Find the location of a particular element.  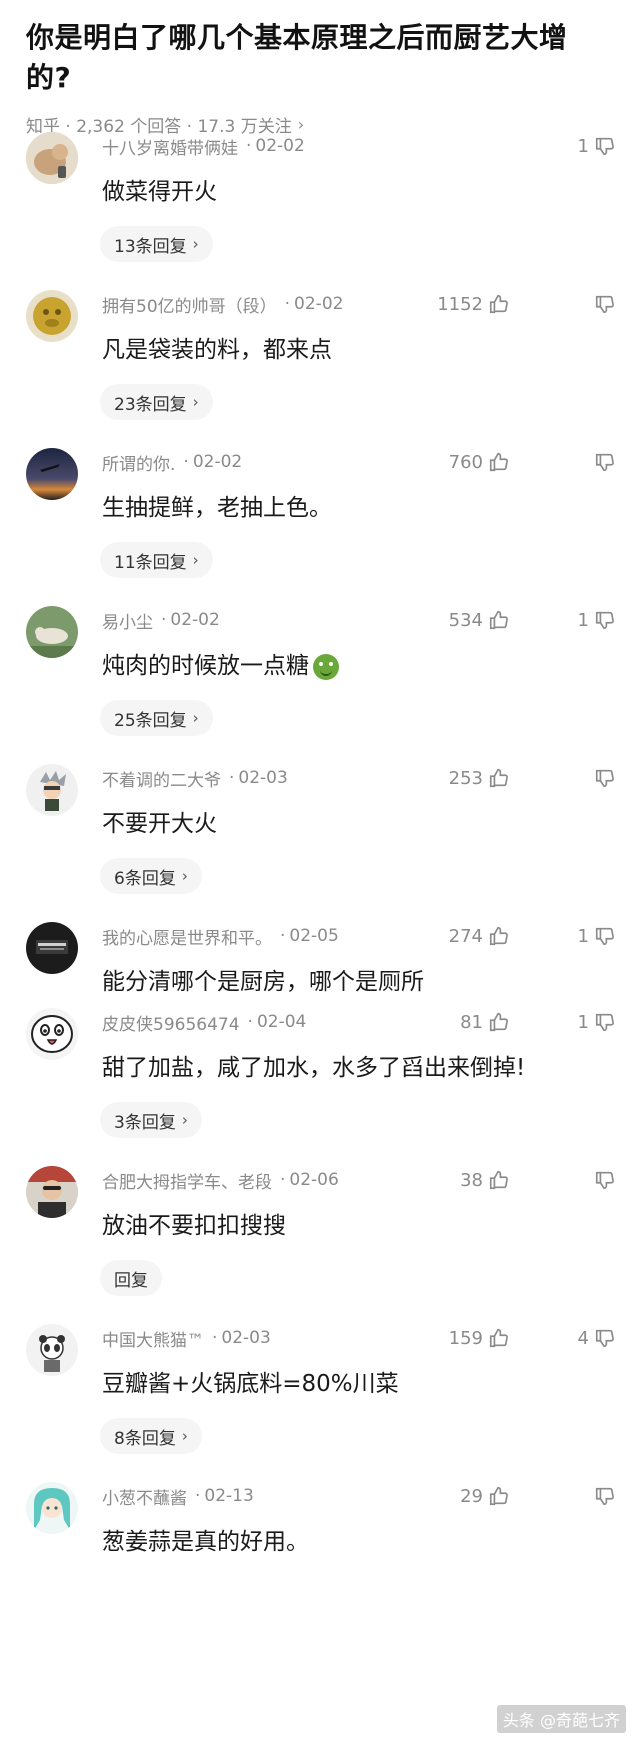

comment-meta: 易小尘 · 02-02 is located at coordinates (161, 620).